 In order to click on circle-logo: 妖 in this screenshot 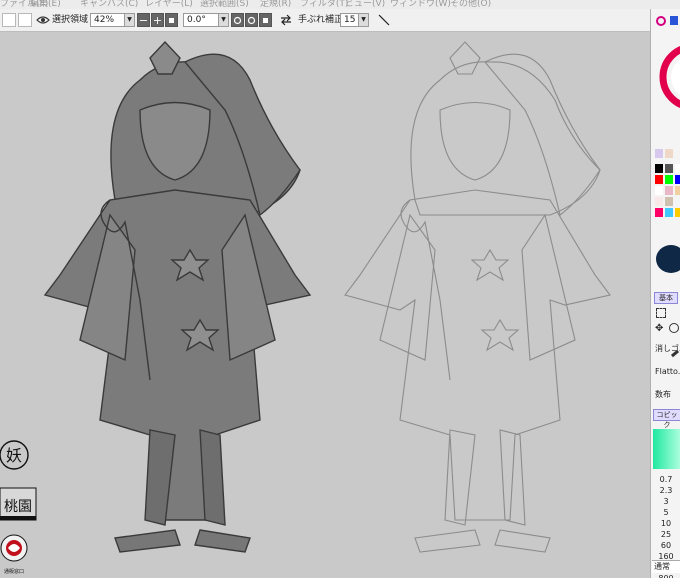, I will do `click(14, 455)`.